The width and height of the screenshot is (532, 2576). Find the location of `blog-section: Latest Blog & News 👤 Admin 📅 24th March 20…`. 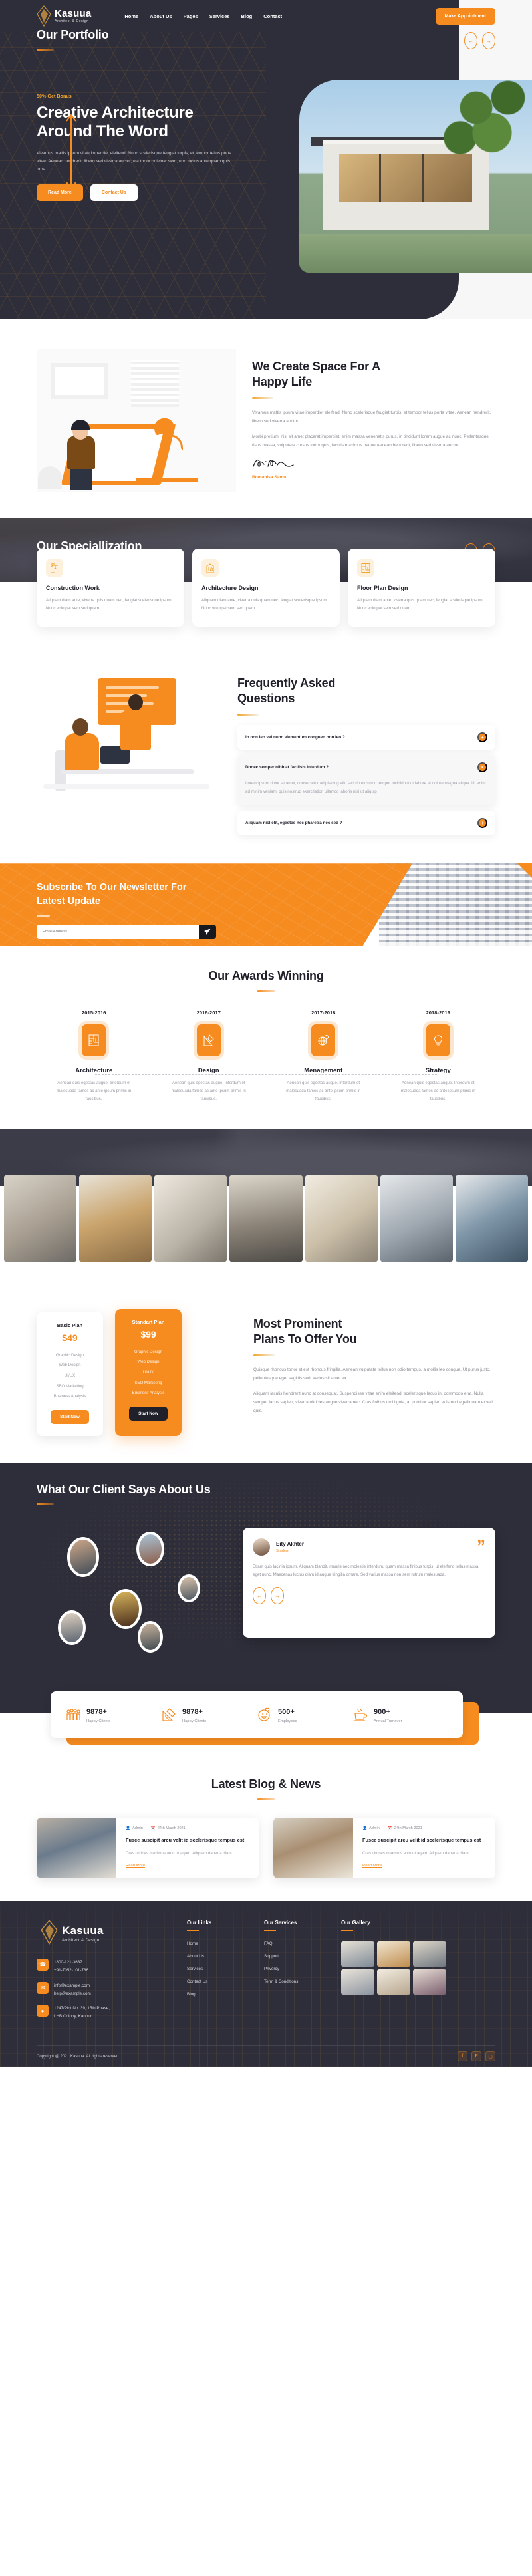

blog-section: Latest Blog & News 👤 Admin 📅 24th March 20… is located at coordinates (266, 1829).